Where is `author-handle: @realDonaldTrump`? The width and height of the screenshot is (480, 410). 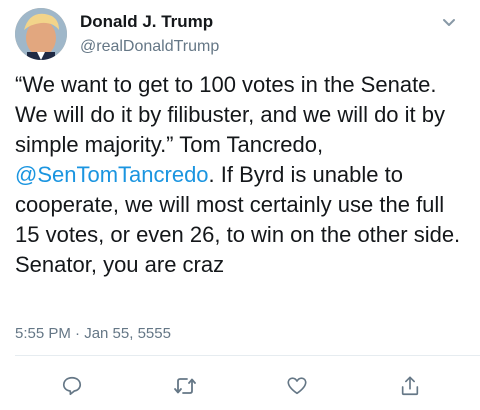
author-handle: @realDonaldTrump is located at coordinates (149, 47).